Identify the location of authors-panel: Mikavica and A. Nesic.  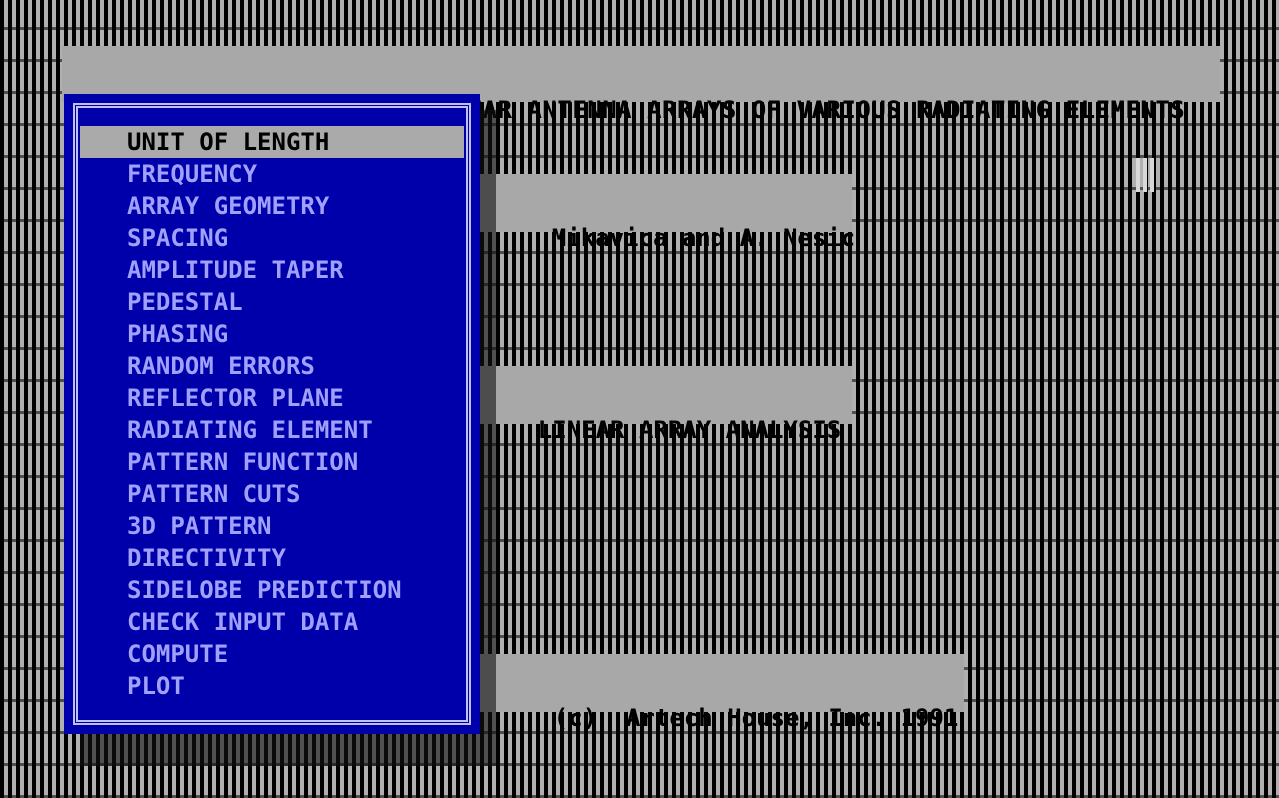
(667, 213).